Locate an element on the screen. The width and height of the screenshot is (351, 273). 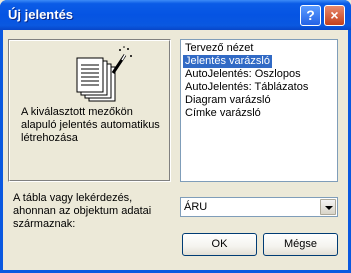
list-item-design-view: Tervező nézet is located at coordinates (219, 48).